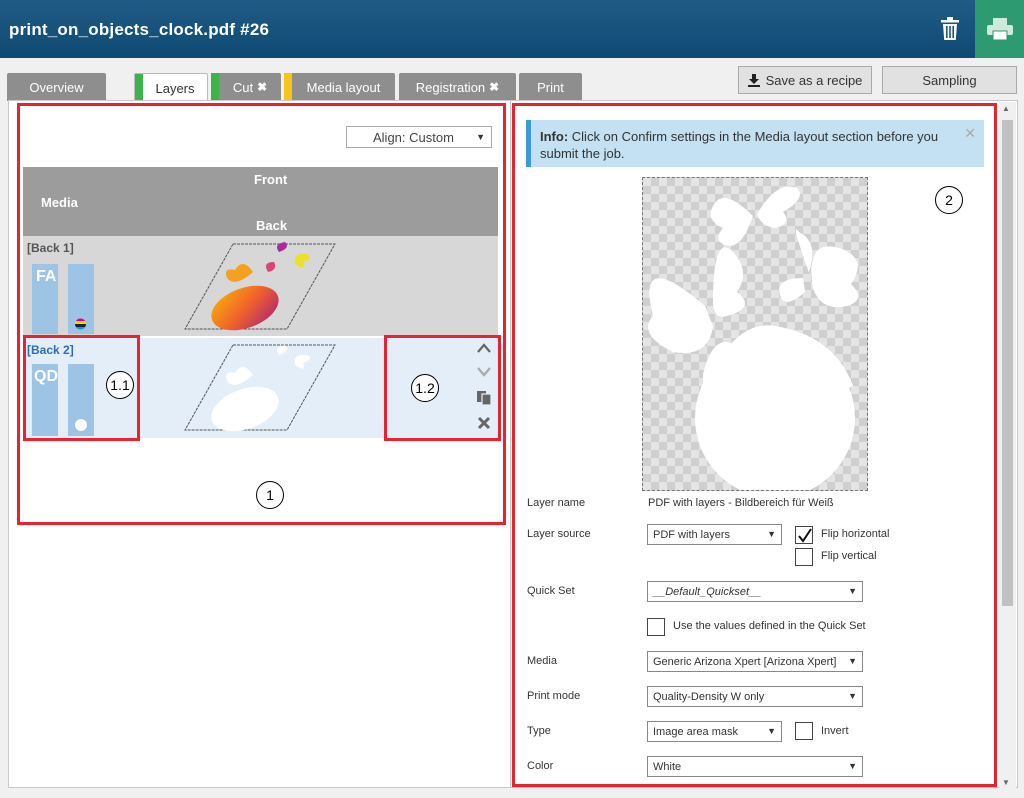  I want to click on scroll-up-icon: ▲, so click(1006, 108).